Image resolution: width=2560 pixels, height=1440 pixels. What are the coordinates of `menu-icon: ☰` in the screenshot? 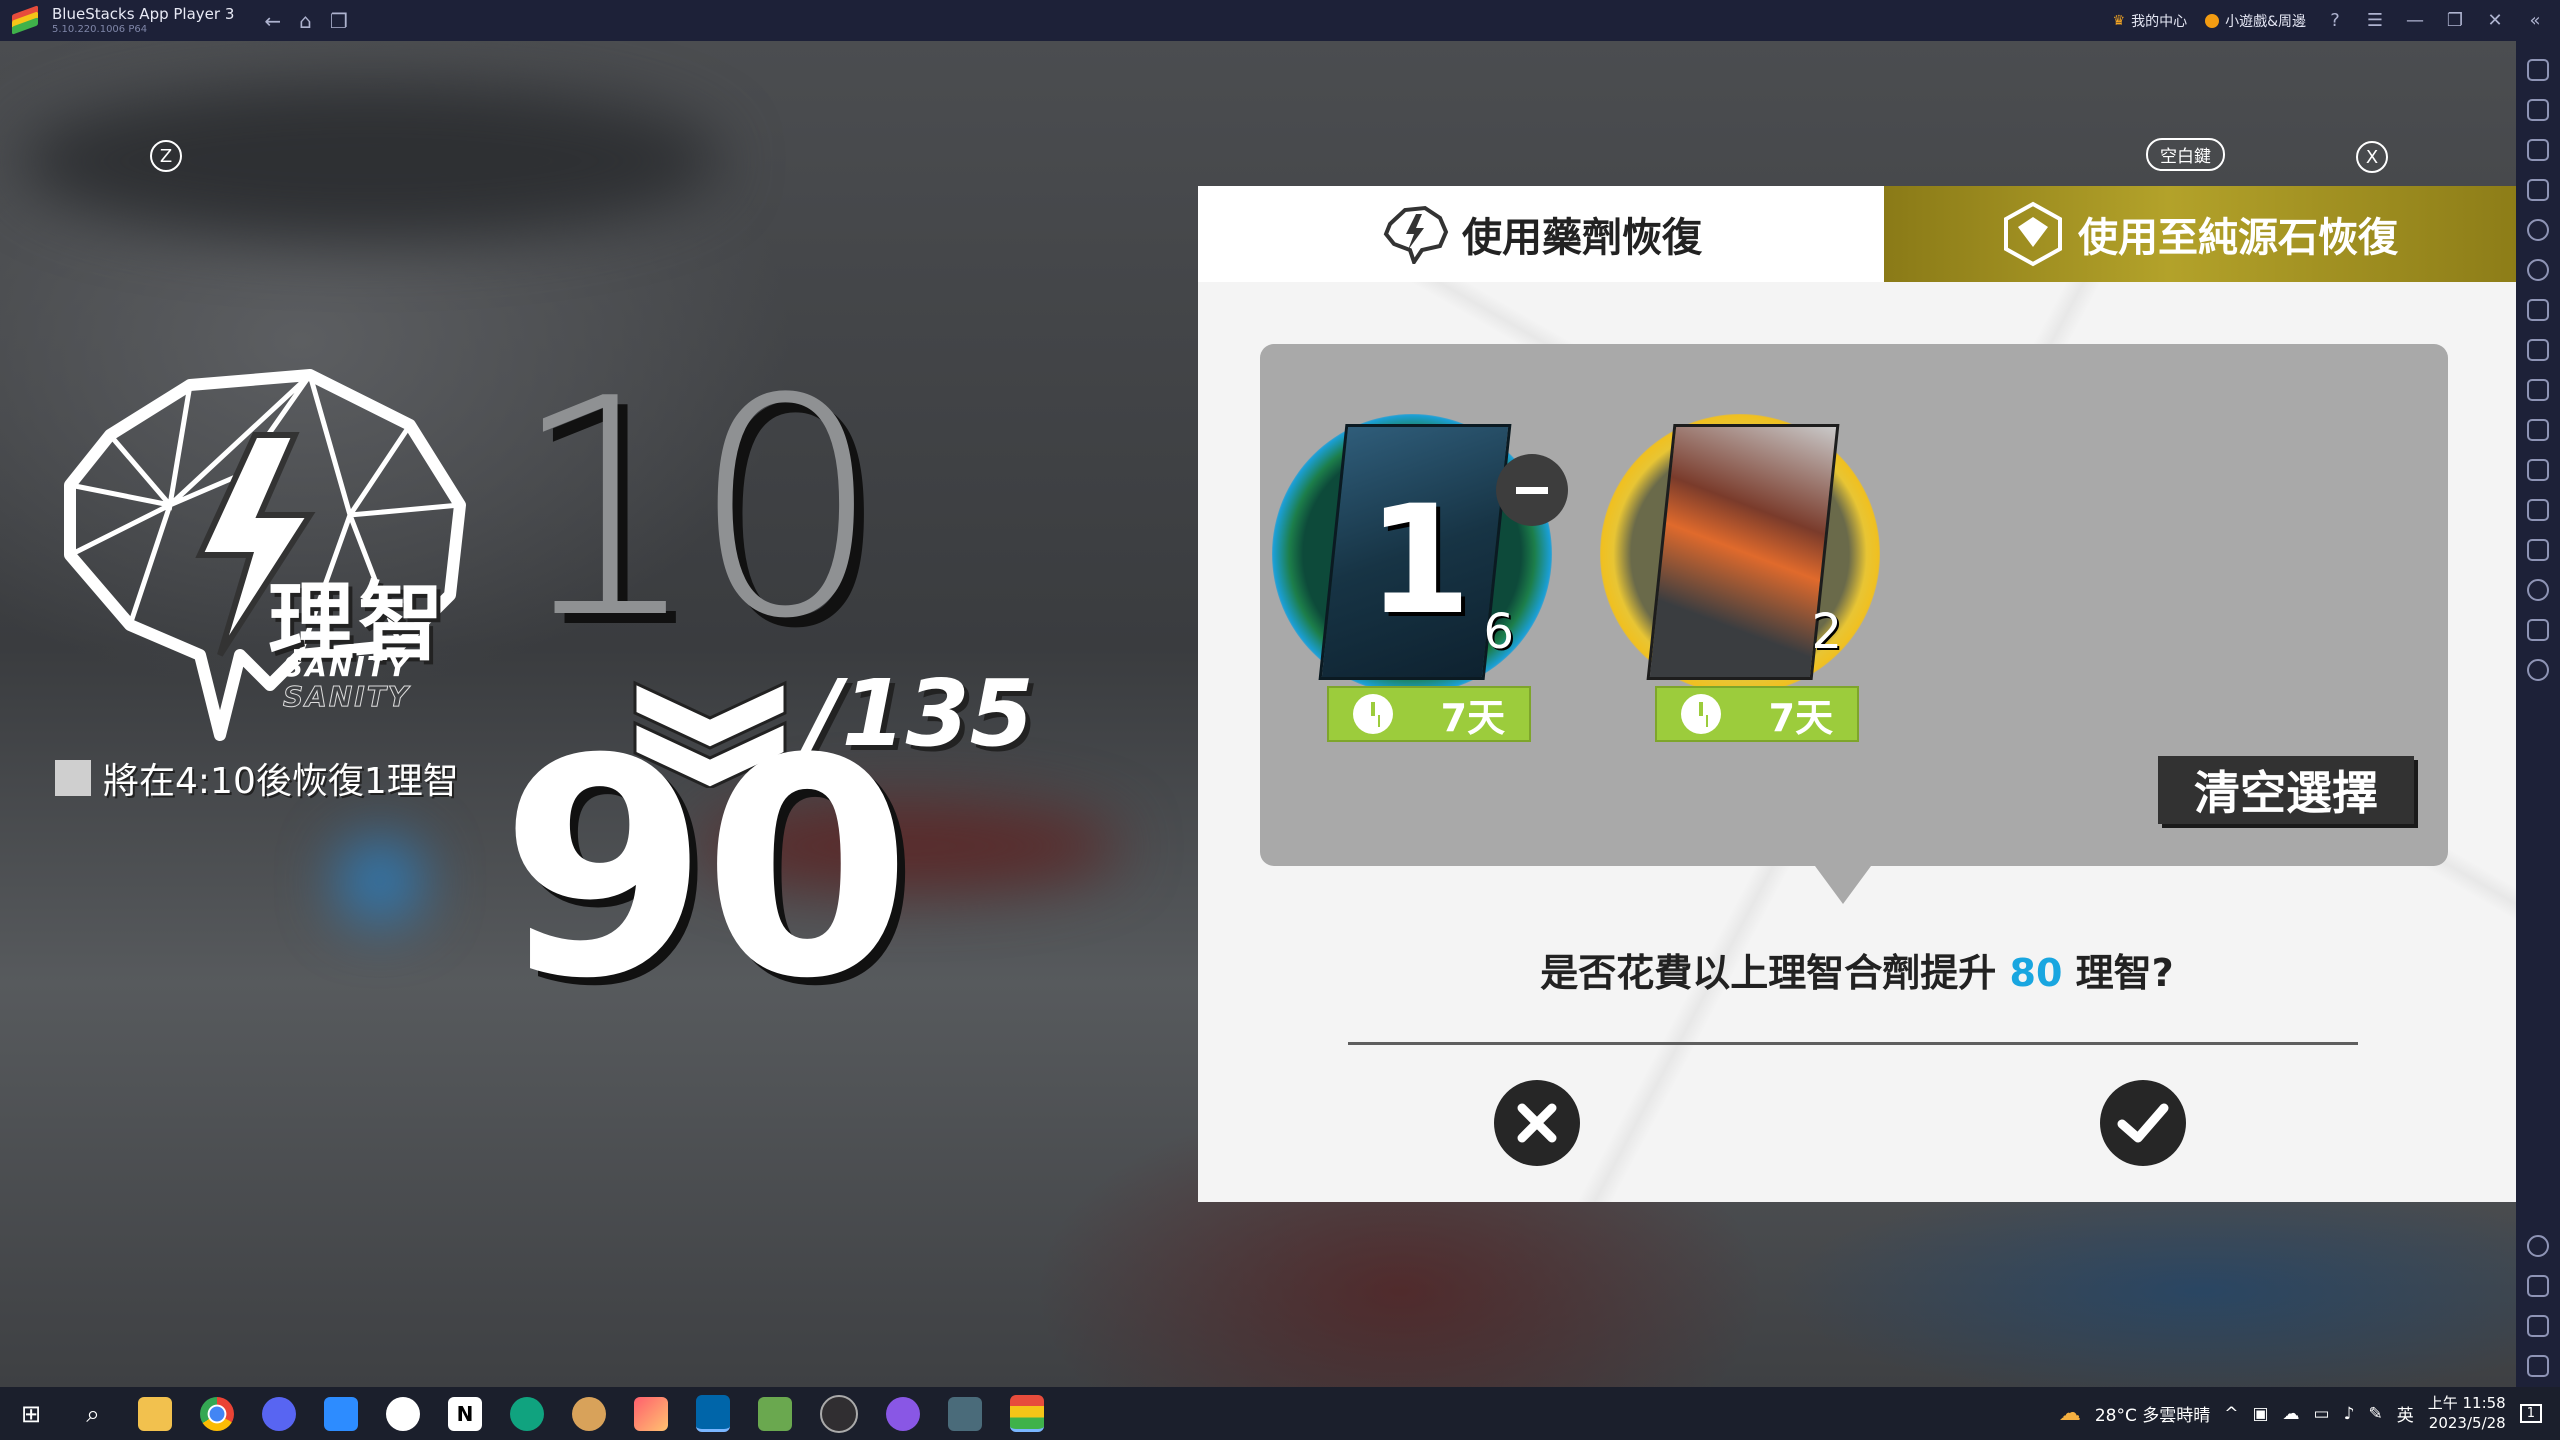 It's located at (2375, 20).